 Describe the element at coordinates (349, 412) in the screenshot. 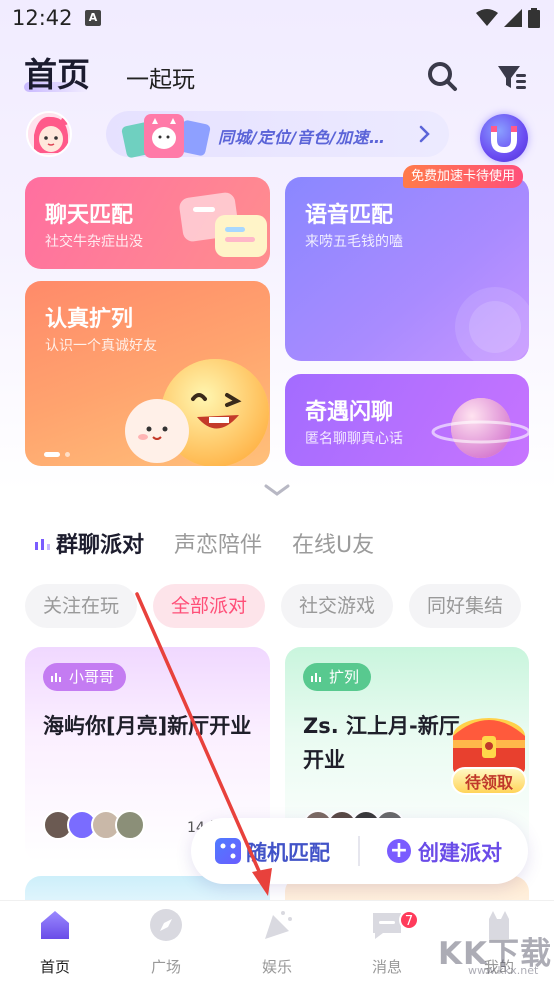

I see `card-title: 奇遇闪聊` at that location.